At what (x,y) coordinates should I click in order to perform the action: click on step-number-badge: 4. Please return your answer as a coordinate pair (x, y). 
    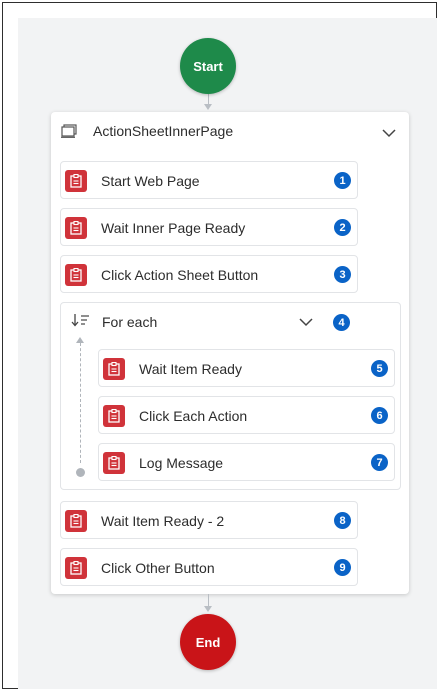
    Looking at the image, I should click on (341, 322).